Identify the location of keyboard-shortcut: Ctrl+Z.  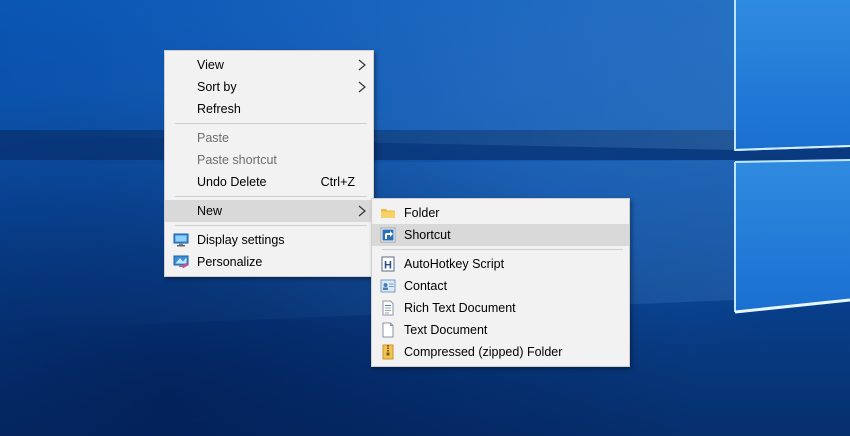
(337, 182).